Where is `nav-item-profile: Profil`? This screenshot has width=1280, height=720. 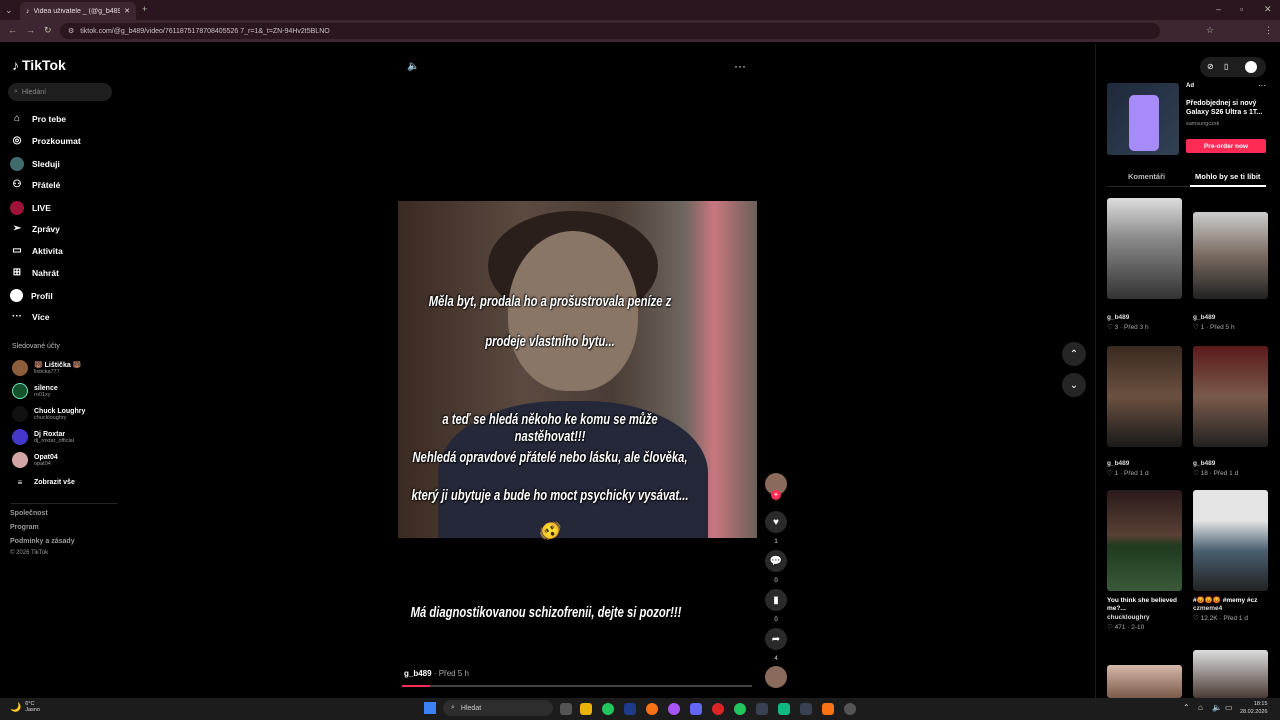
nav-item-profile: Profil is located at coordinates (31, 295).